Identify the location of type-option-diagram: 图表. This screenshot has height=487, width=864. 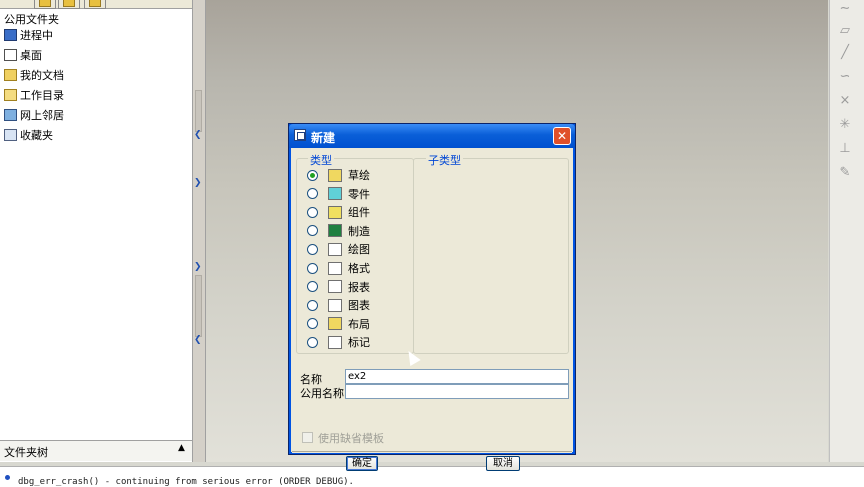
(338, 305).